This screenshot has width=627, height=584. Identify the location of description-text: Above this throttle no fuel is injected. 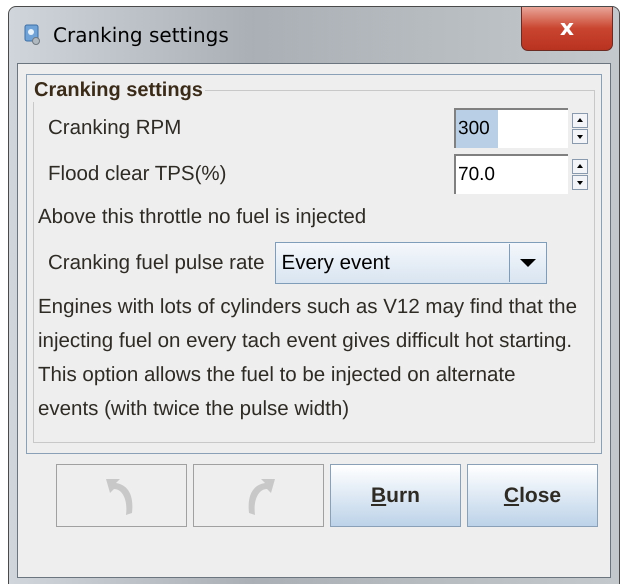
(203, 217).